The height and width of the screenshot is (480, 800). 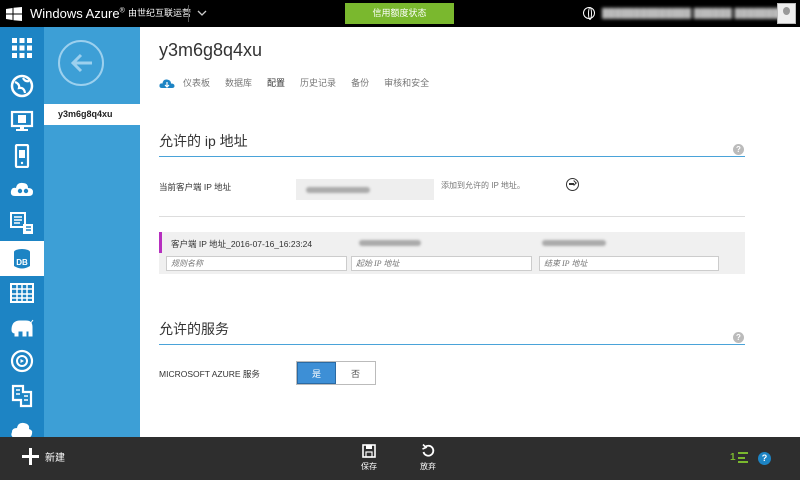 What do you see at coordinates (160, 13) in the screenshot?
I see `subscription-label: 由世纪互联运营` at bounding box center [160, 13].